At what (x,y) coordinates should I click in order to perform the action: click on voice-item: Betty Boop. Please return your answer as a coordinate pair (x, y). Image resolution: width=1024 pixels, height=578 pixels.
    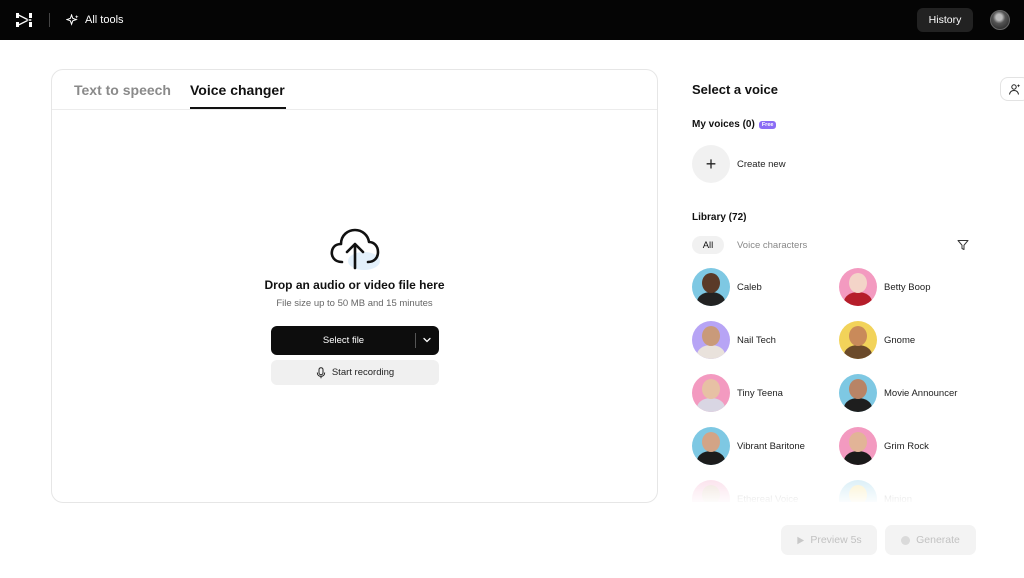
    Looking at the image, I should click on (909, 287).